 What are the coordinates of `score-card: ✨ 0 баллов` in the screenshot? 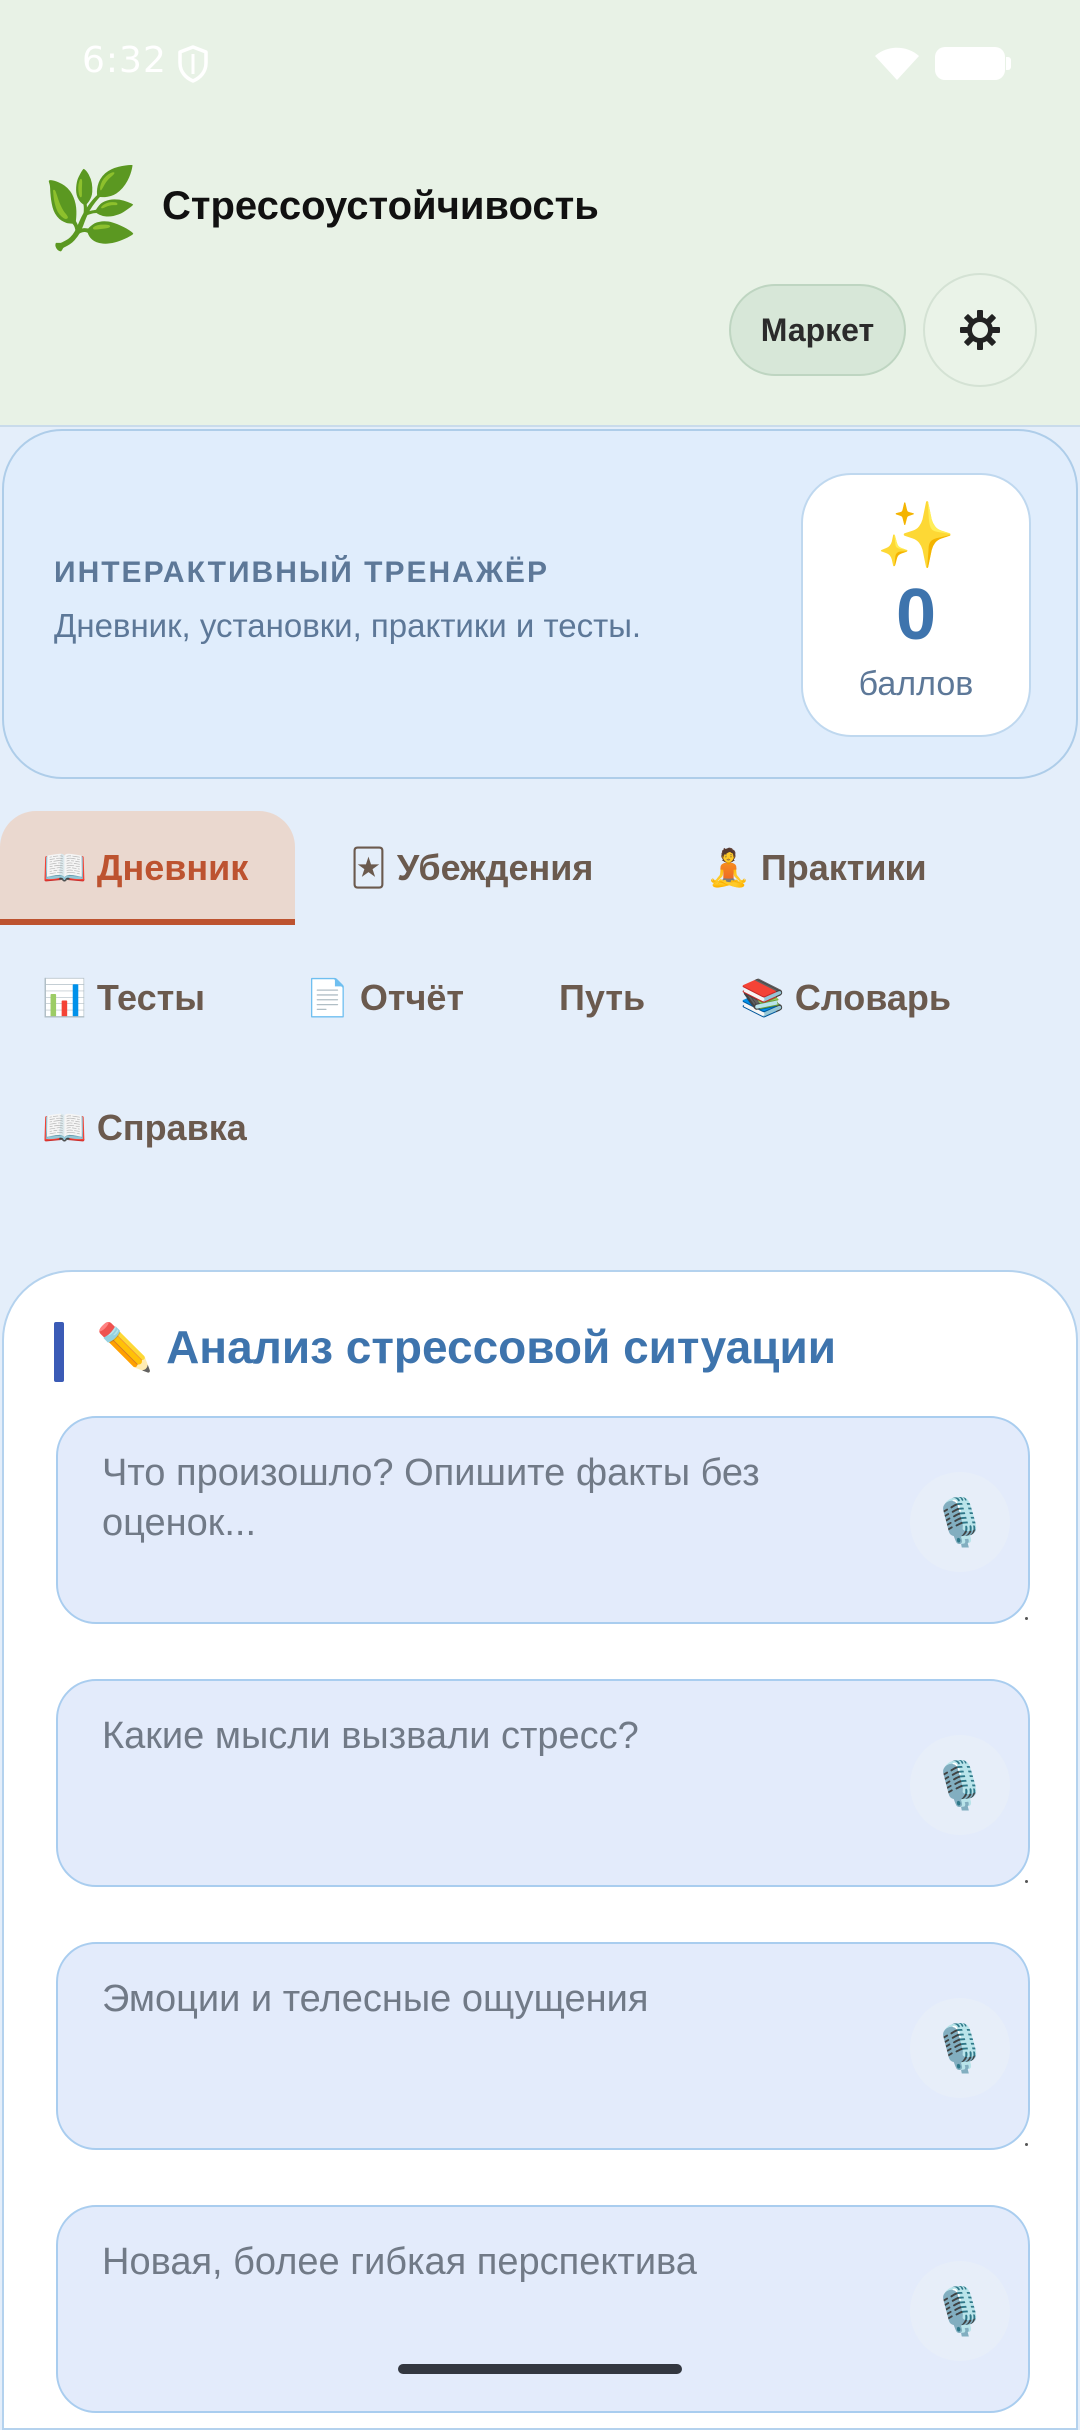 It's located at (916, 605).